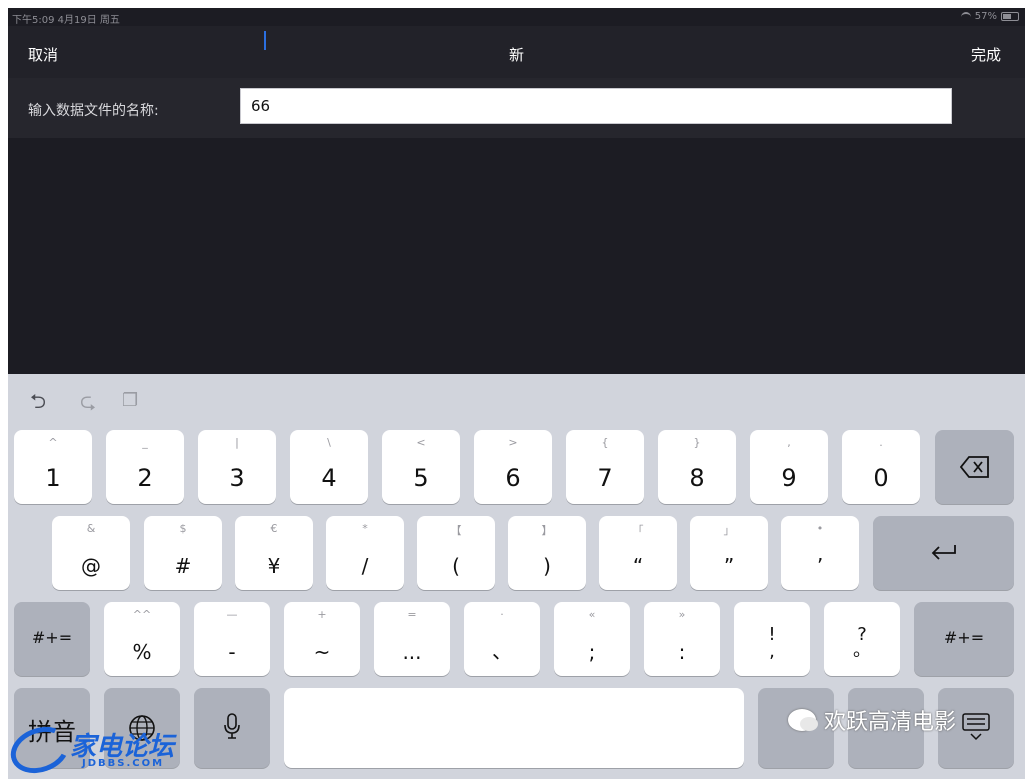 The width and height of the screenshot is (1031, 781). I want to click on key-at: & @, so click(91, 553).